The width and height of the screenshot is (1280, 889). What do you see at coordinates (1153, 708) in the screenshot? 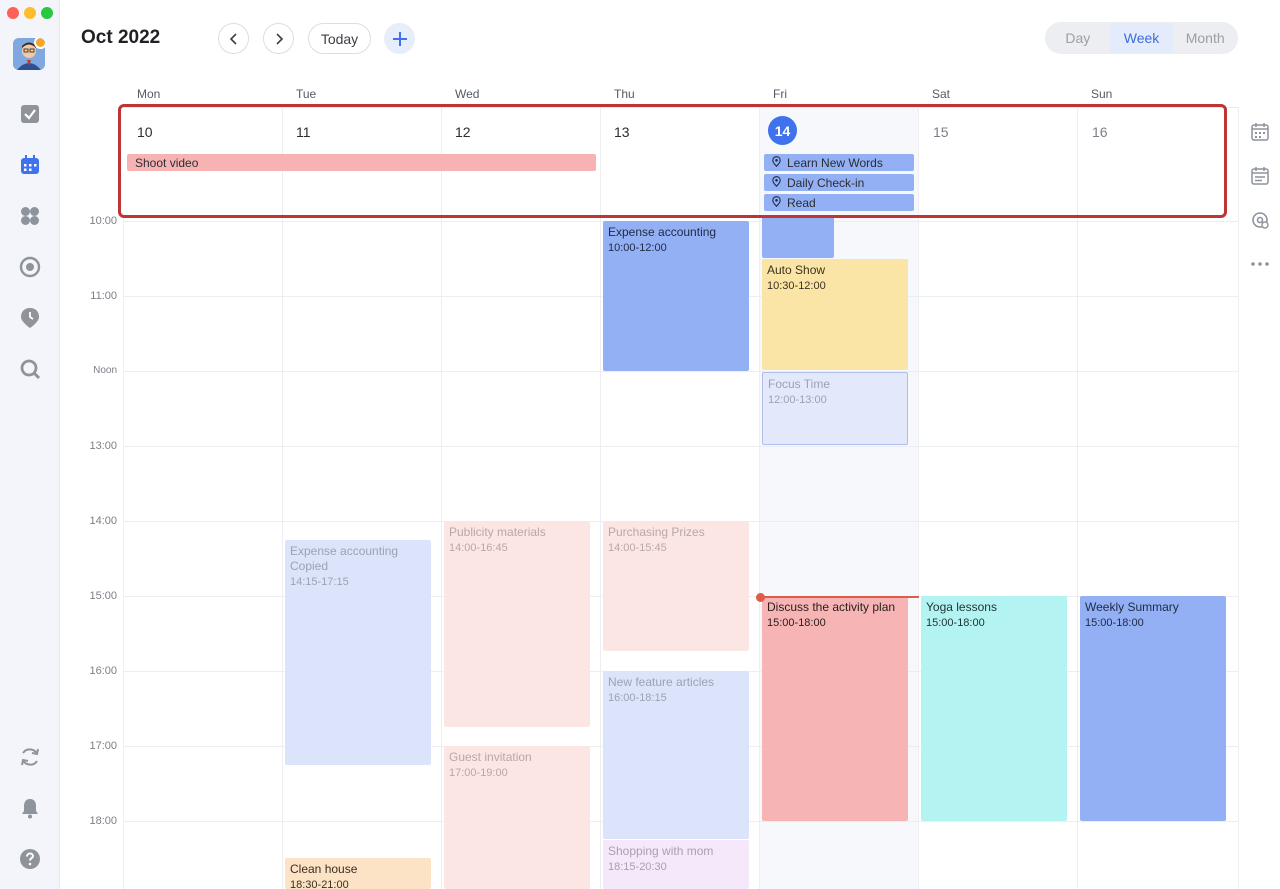
I see `event-weekly-summary: Weekly Summary 15:00-18:00` at bounding box center [1153, 708].